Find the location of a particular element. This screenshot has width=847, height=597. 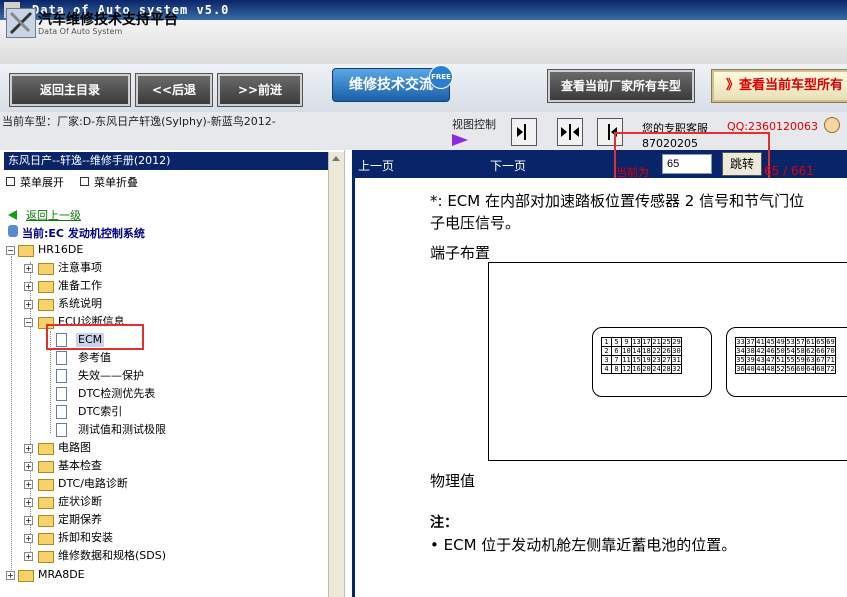

connector-pin: 37 is located at coordinates (750, 342).